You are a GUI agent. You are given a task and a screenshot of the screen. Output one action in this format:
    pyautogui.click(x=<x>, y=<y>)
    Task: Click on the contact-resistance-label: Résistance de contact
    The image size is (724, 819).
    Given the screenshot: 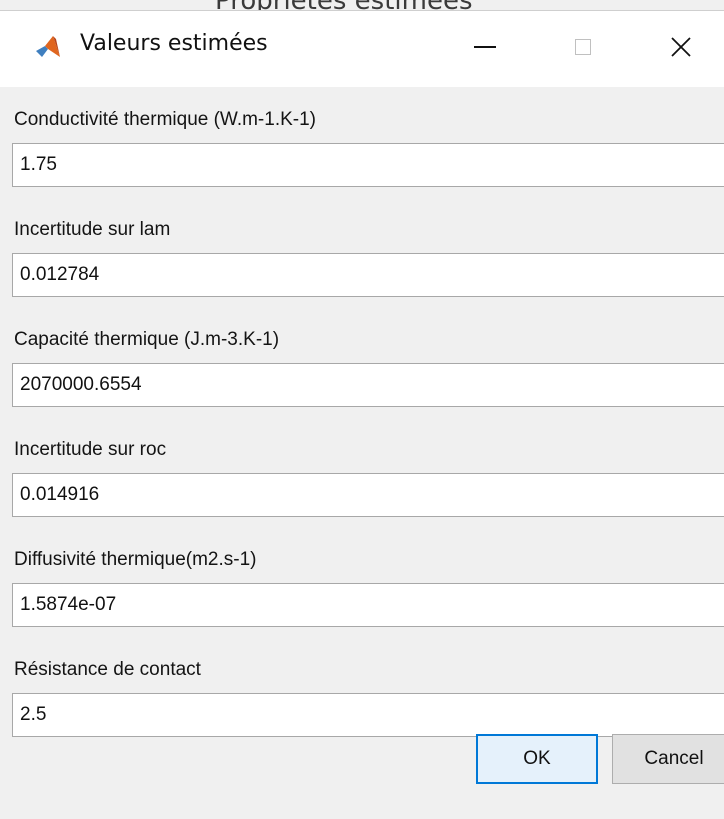 What is the action you would take?
    pyautogui.click(x=107, y=669)
    